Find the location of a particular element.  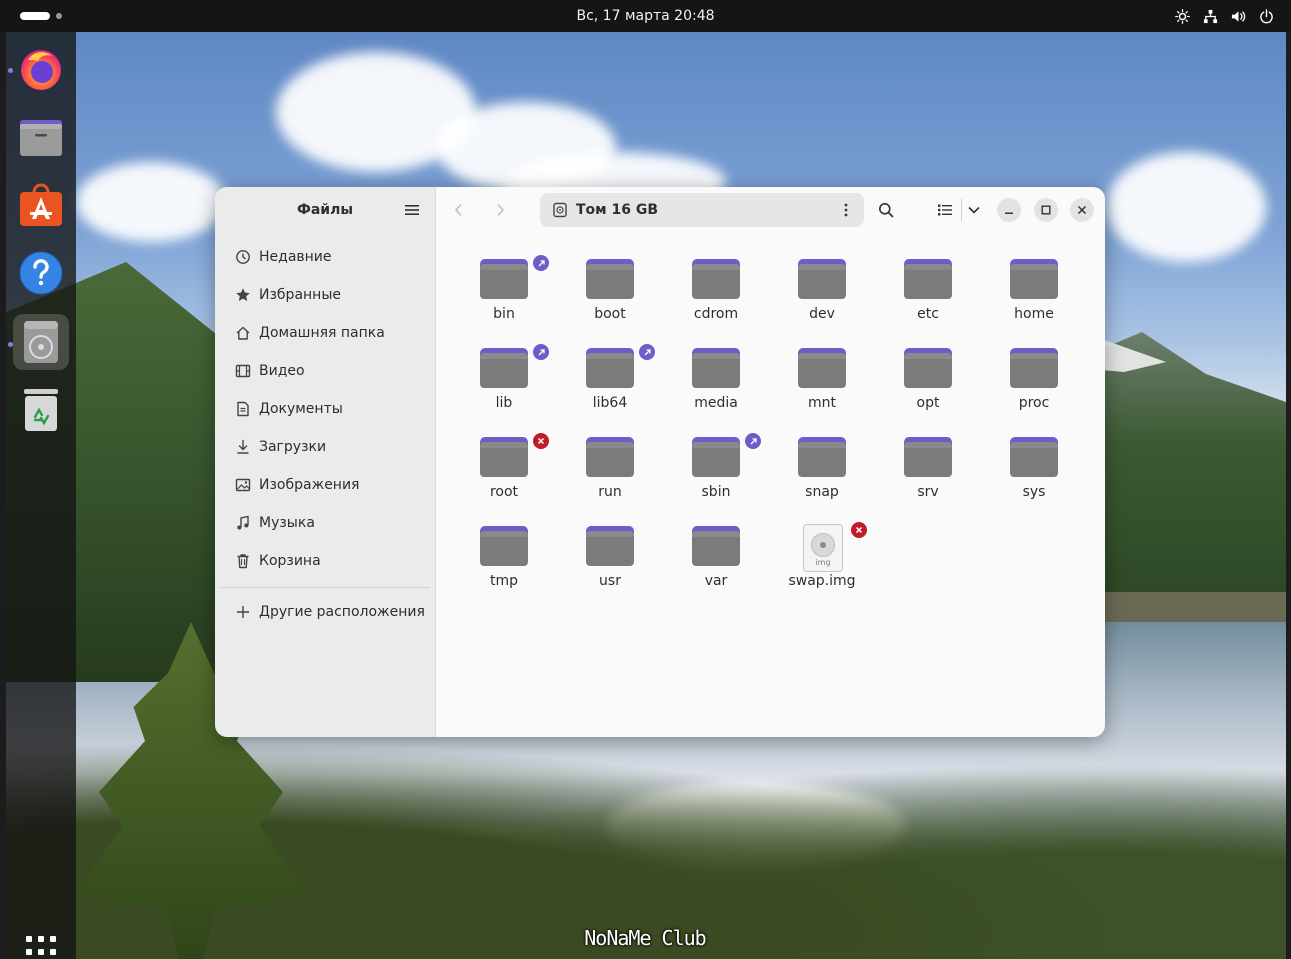

folder-item: cdrom is located at coordinates (716, 290).